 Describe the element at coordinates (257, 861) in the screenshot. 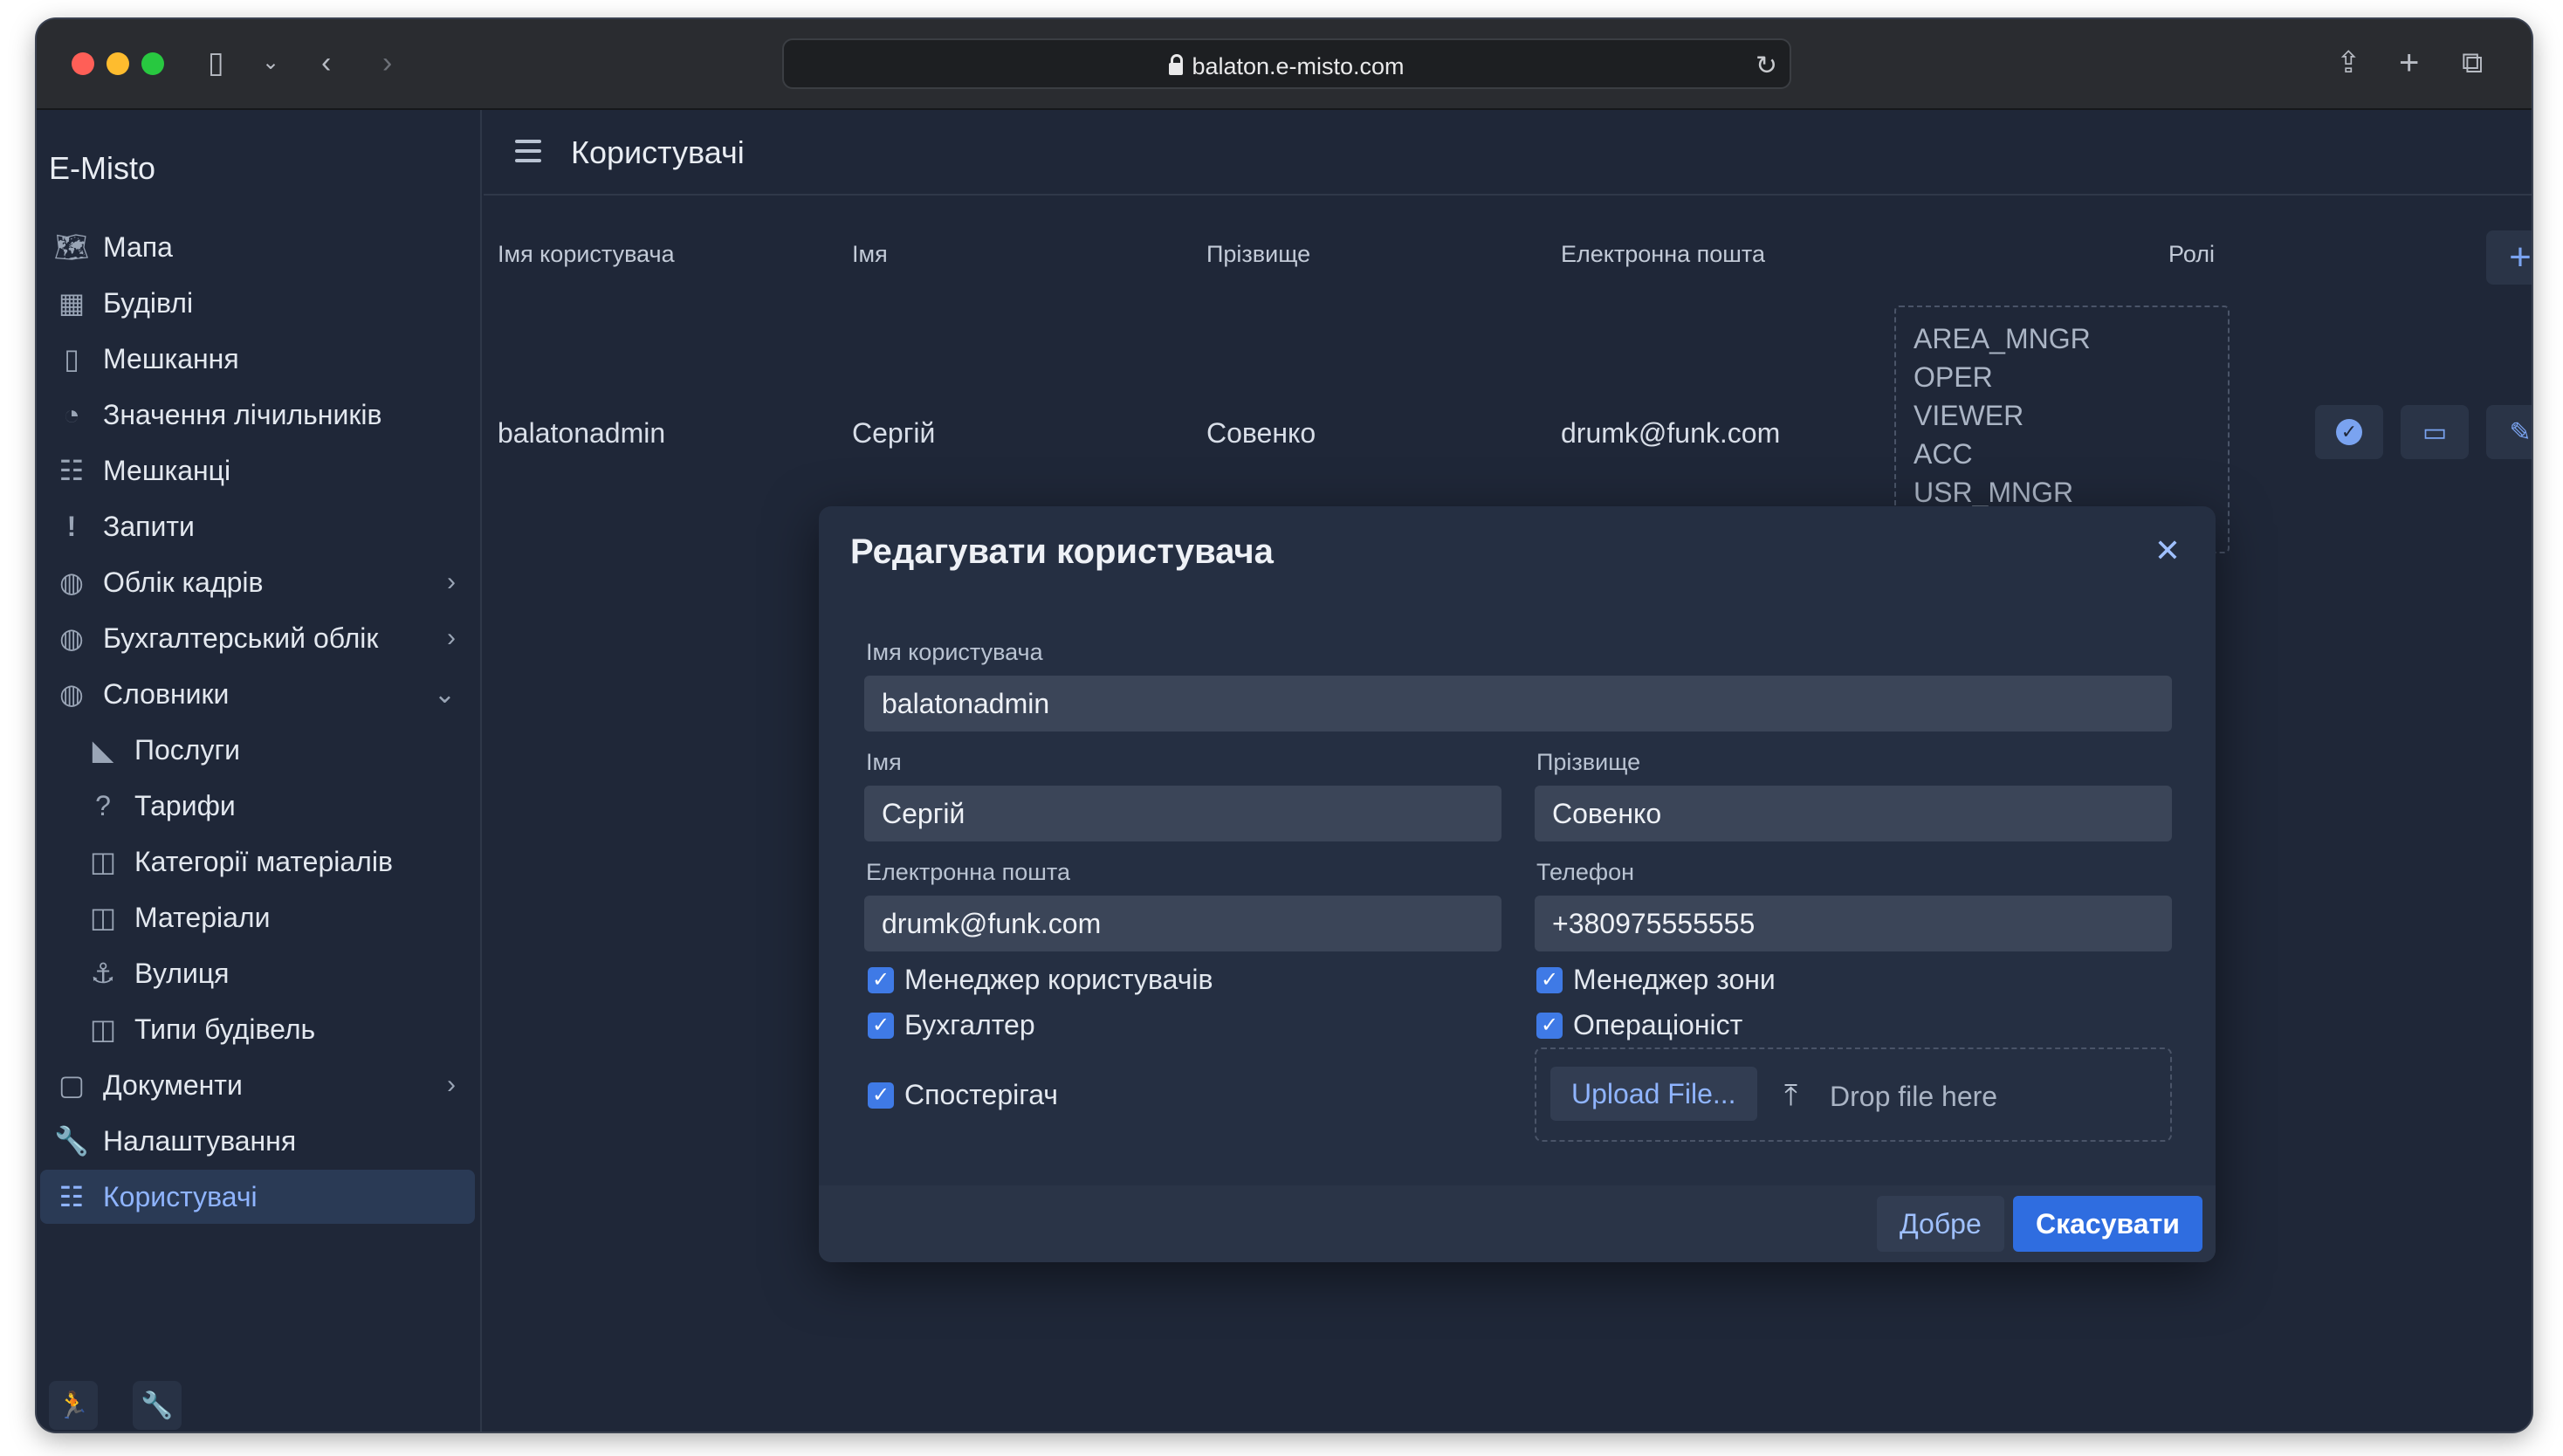

I see `sidebar-item-material-categories: ◫ Категорії матеріалів` at that location.